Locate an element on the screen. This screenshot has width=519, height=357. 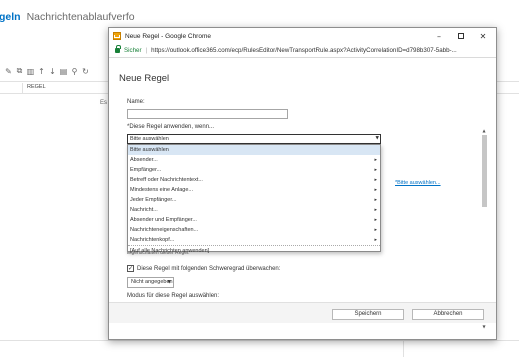
background-tab-rules: geln is located at coordinates (10, 17).